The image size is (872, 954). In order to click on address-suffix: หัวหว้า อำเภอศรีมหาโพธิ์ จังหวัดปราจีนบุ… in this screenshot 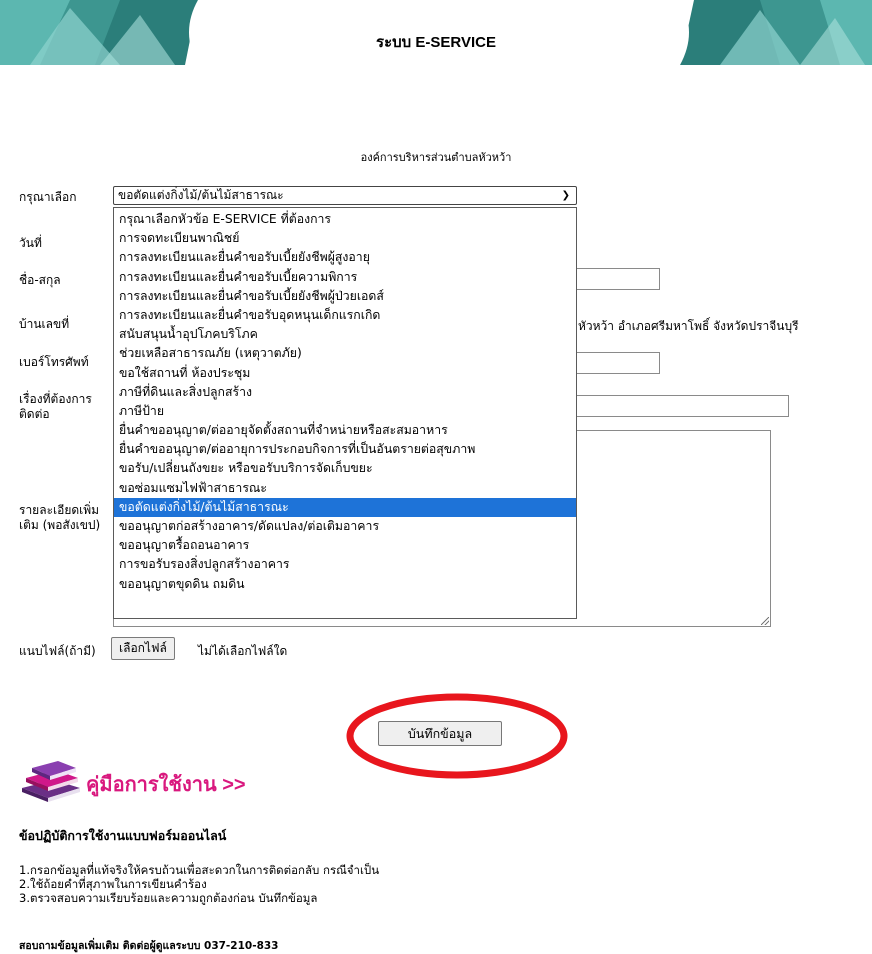, I will do `click(688, 326)`.